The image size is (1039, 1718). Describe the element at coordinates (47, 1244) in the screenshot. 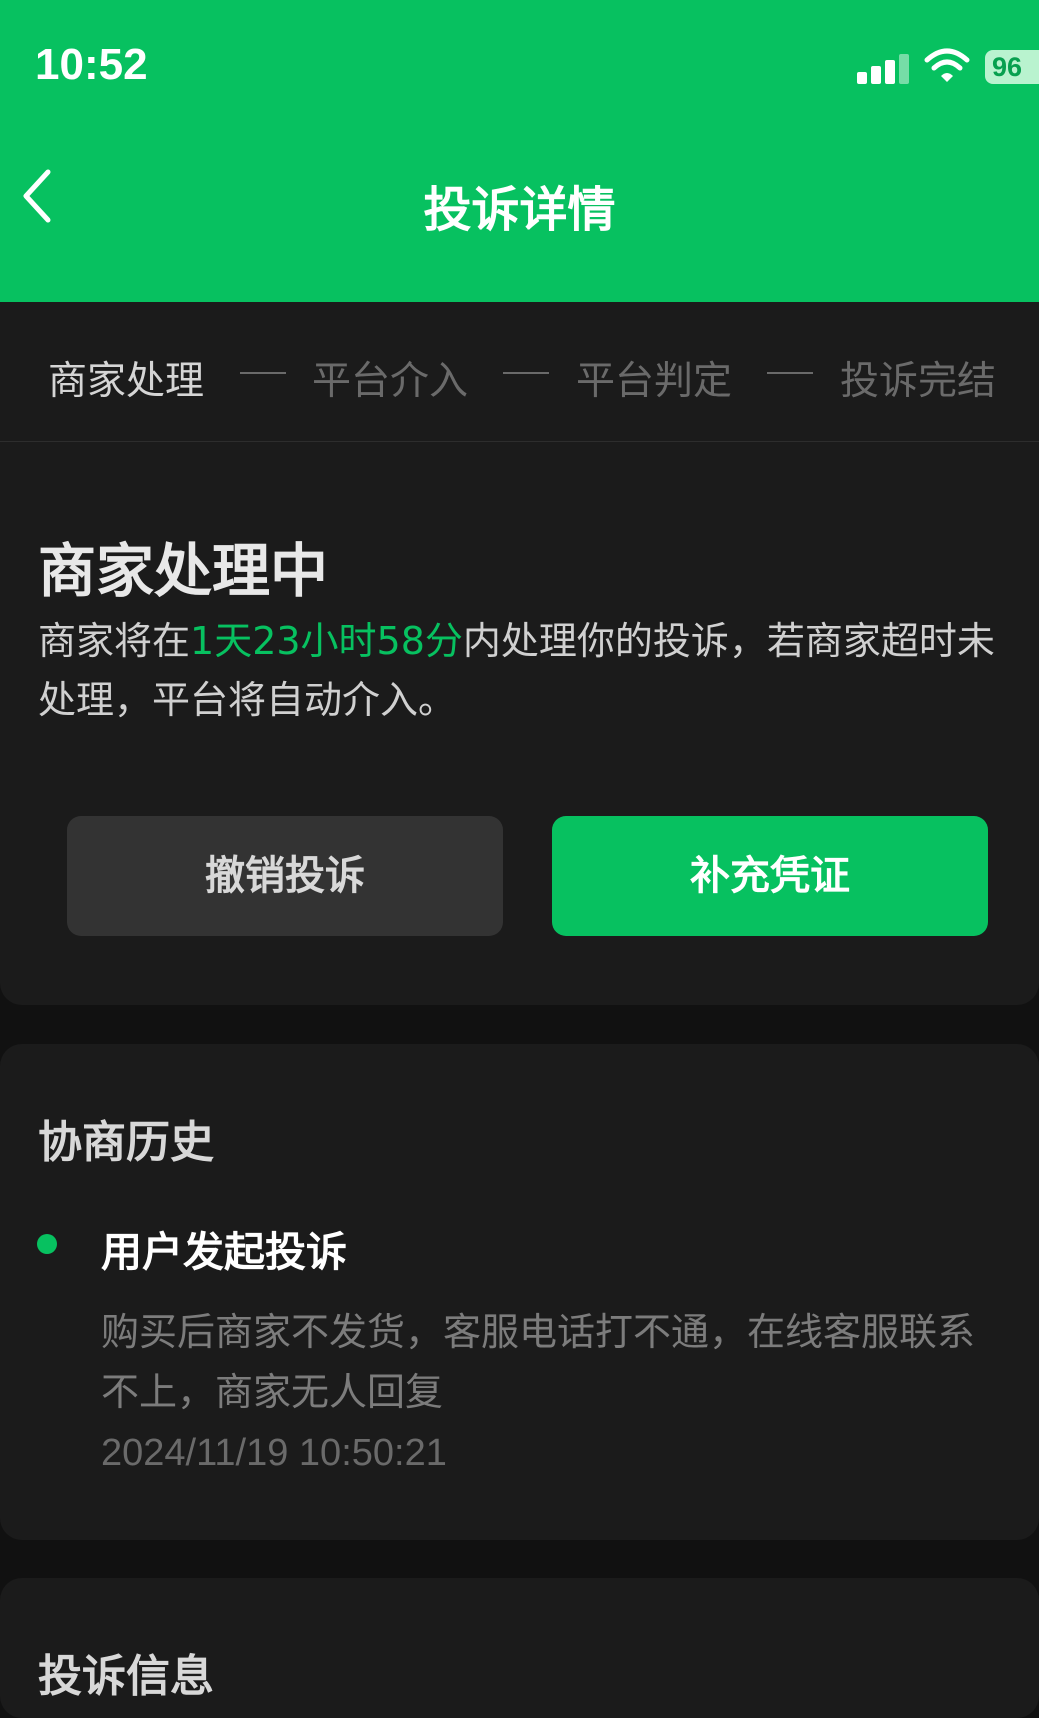

I see `timeline-dot-icon` at that location.